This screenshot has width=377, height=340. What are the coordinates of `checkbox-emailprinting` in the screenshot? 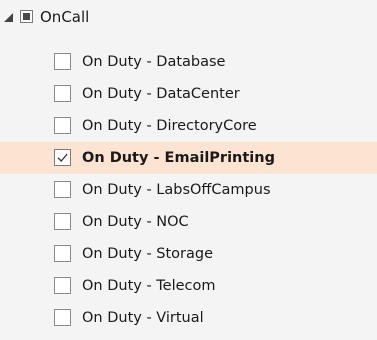 It's located at (62, 157).